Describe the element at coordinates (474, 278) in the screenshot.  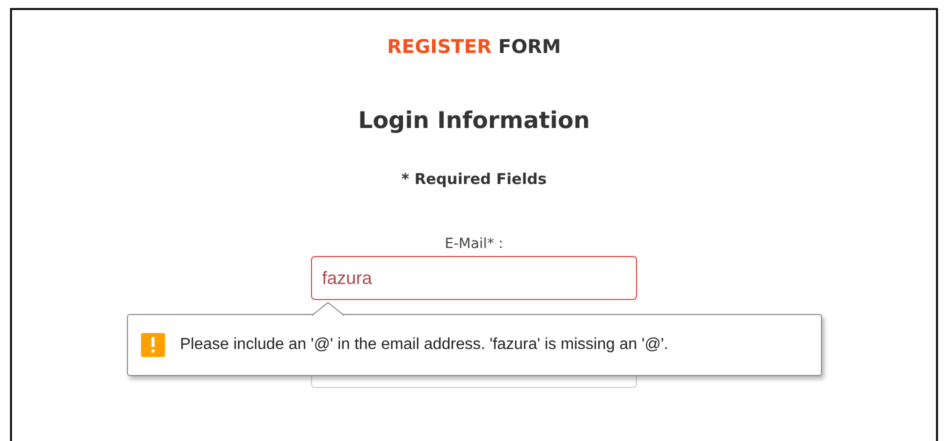
I see `email-field: fazura` at that location.